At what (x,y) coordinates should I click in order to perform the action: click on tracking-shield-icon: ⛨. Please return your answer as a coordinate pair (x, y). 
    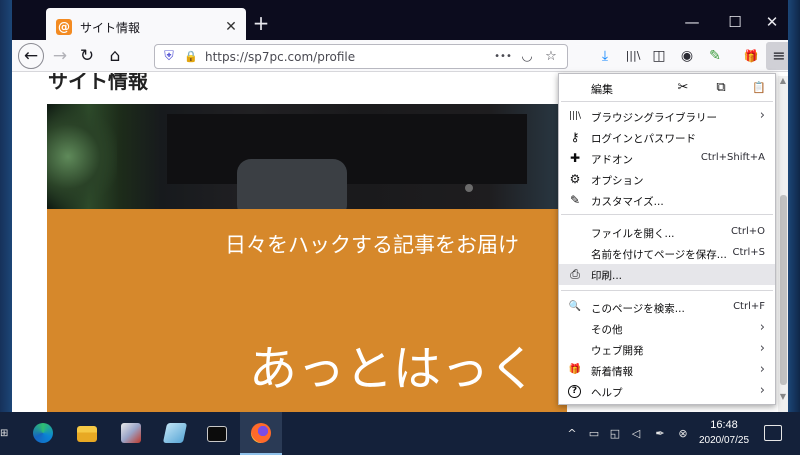
    Looking at the image, I should click on (169, 57).